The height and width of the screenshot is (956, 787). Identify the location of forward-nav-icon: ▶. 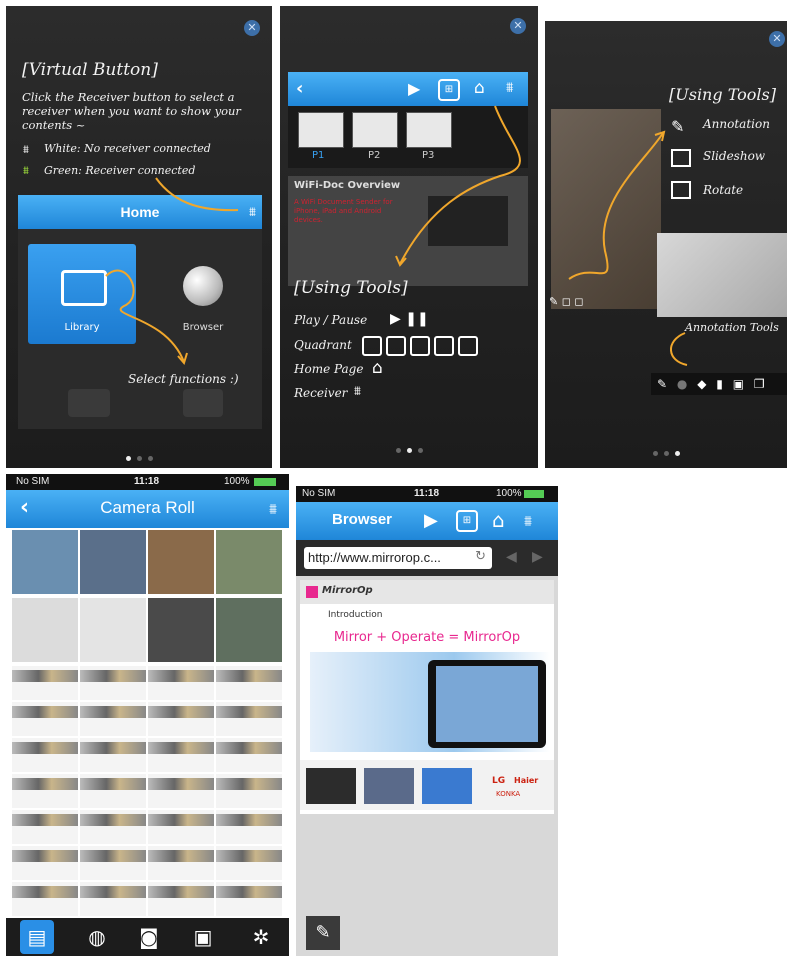
(537, 557).